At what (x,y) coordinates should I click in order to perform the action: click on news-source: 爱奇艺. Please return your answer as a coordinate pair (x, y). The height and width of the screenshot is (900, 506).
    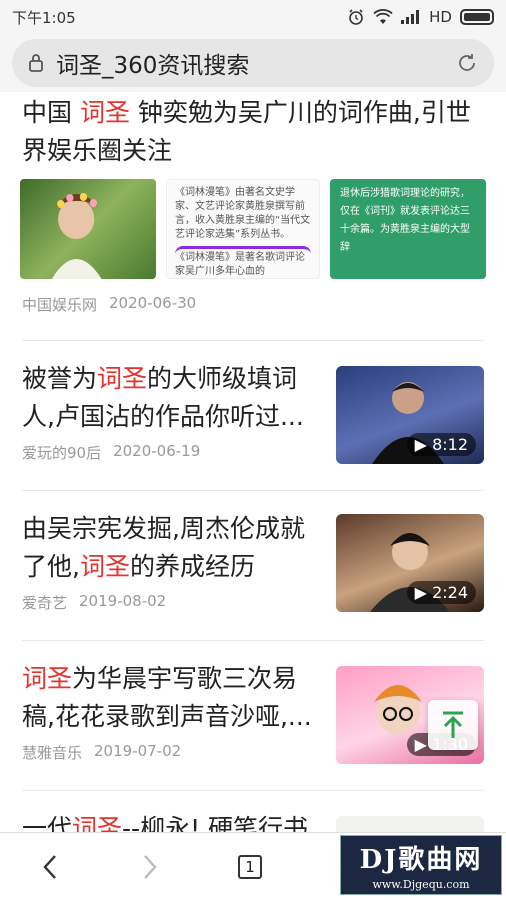
    Looking at the image, I should click on (45, 603).